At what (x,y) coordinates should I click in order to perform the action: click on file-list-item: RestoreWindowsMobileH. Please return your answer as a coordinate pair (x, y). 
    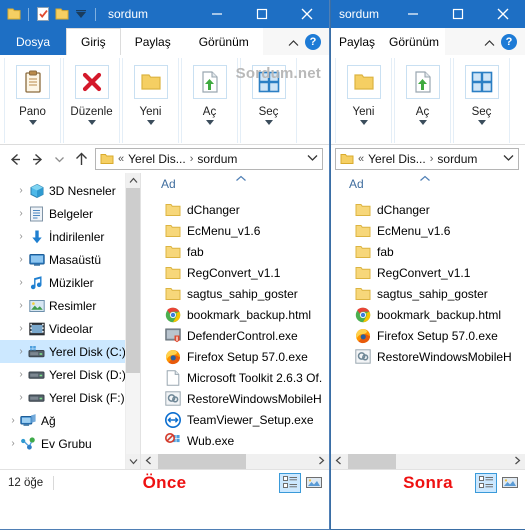
    Looking at the image, I should click on (428, 356).